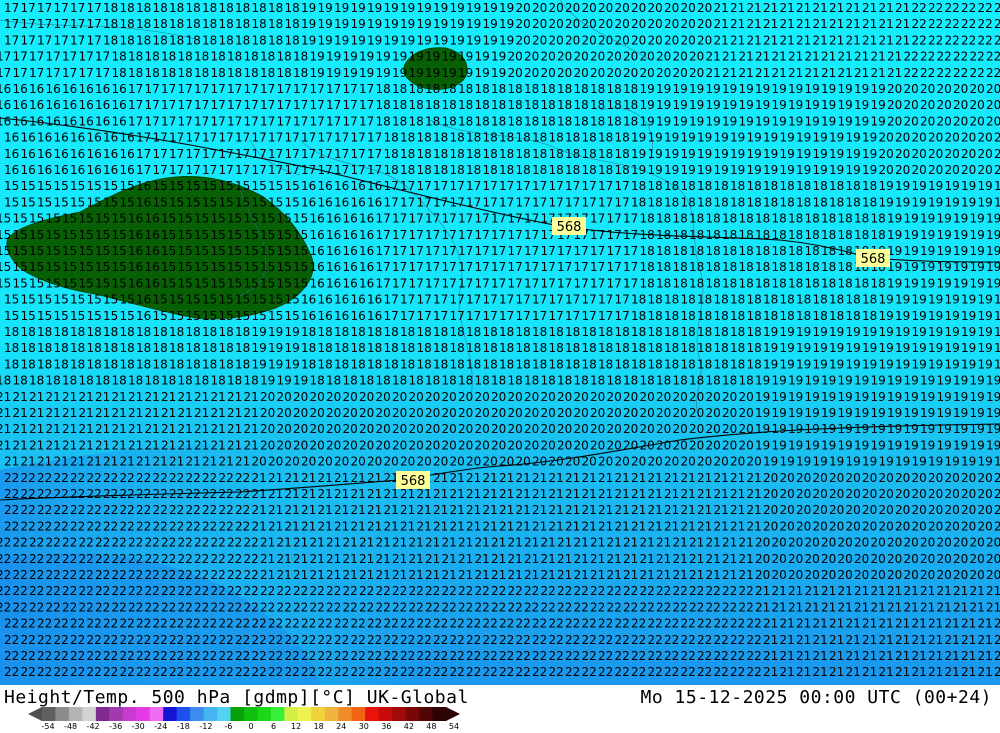 The height and width of the screenshot is (733, 1000). I want to click on svg-text: 568, so click(873, 259).